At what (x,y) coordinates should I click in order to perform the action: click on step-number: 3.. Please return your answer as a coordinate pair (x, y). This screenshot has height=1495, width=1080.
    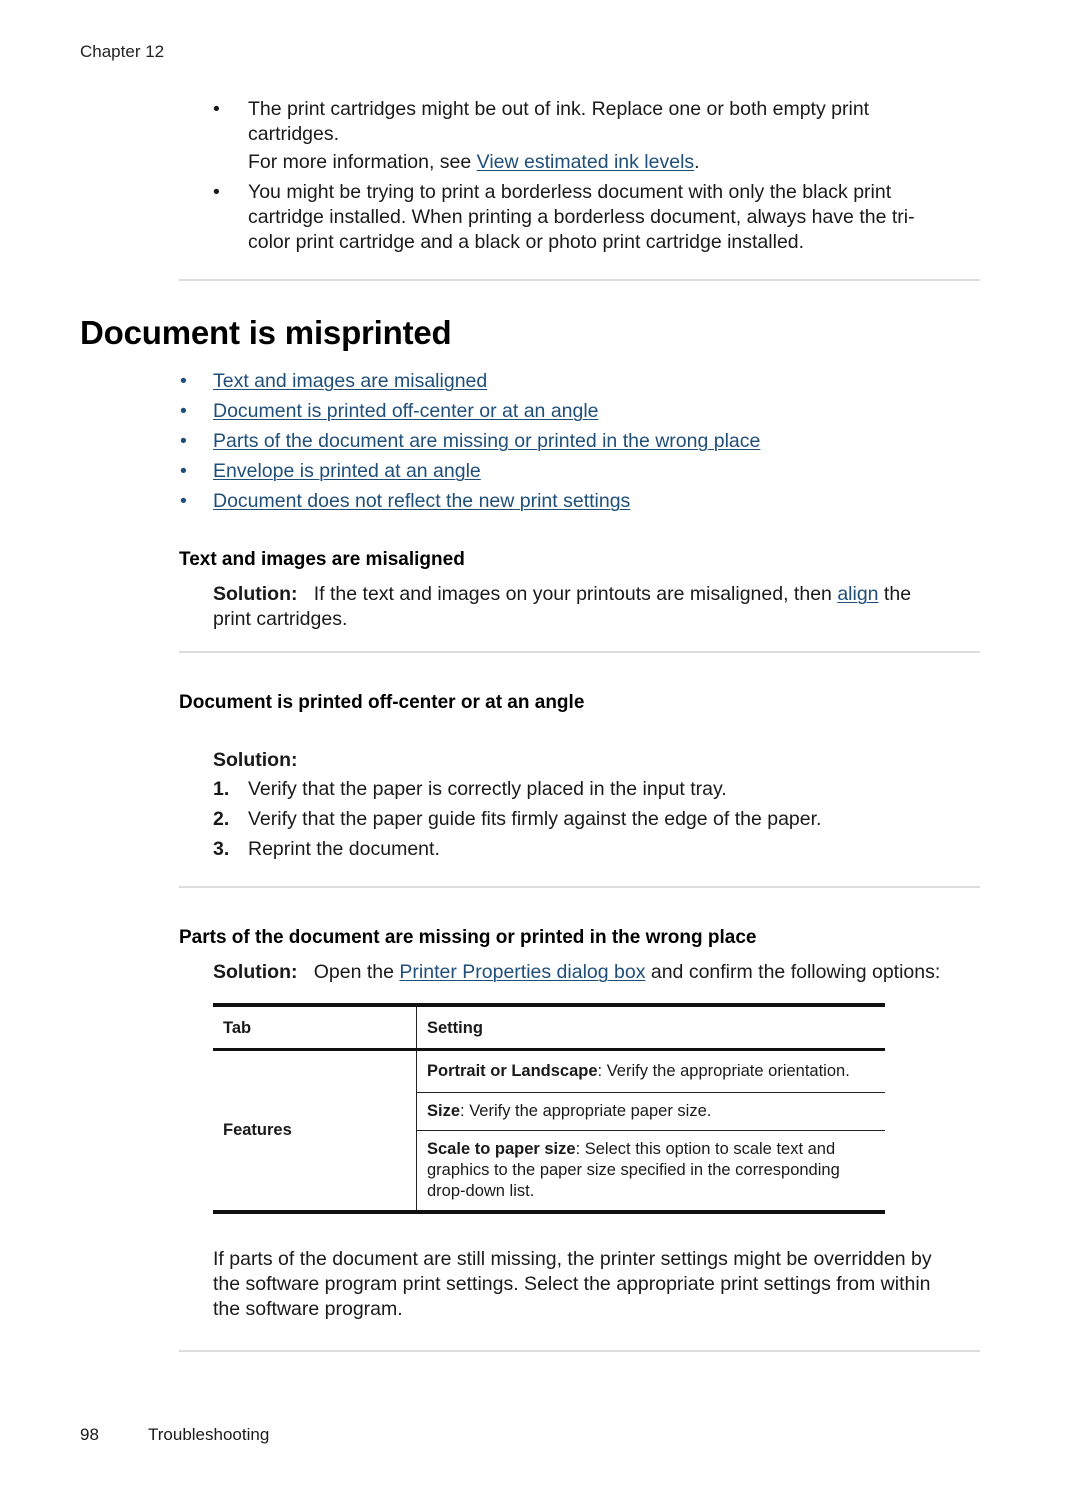
    Looking at the image, I should click on (221, 849).